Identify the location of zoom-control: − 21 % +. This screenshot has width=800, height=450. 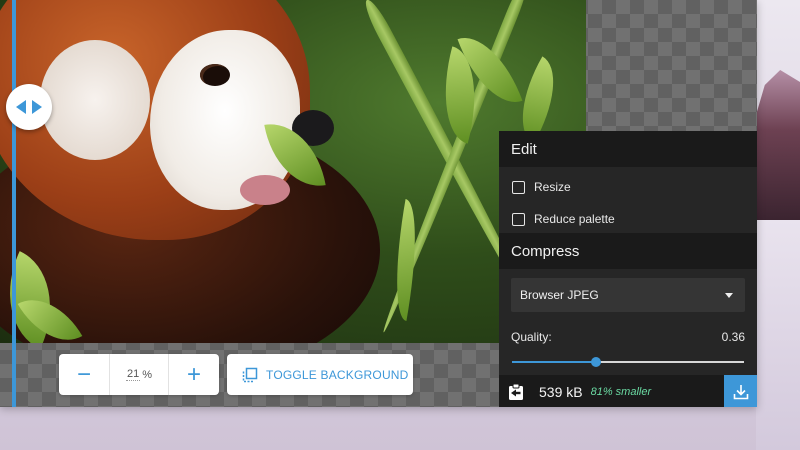
(139, 374).